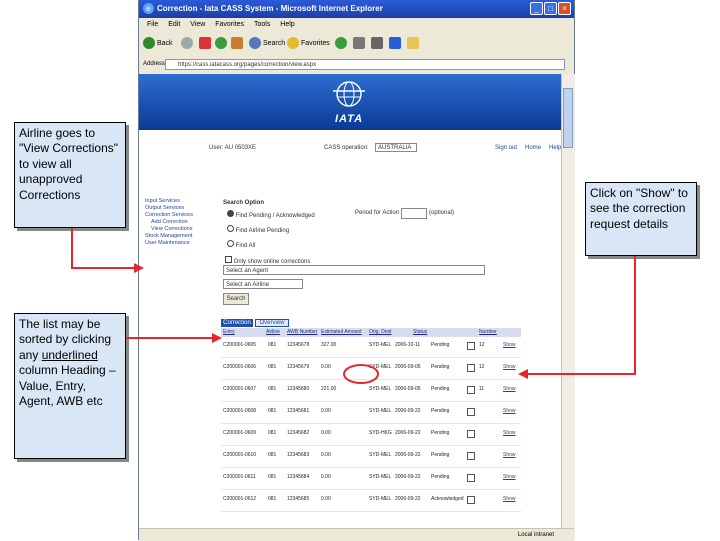  What do you see at coordinates (175, 215) in the screenshot?
I see `sidebar-item-correction-services: Correction Services` at bounding box center [175, 215].